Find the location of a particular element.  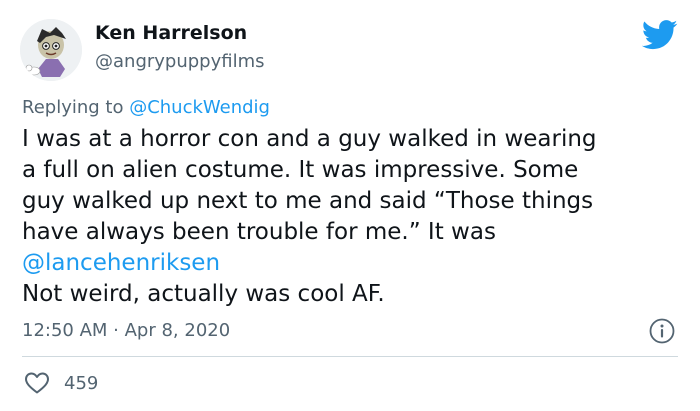

heart-icon is located at coordinates (37, 383).